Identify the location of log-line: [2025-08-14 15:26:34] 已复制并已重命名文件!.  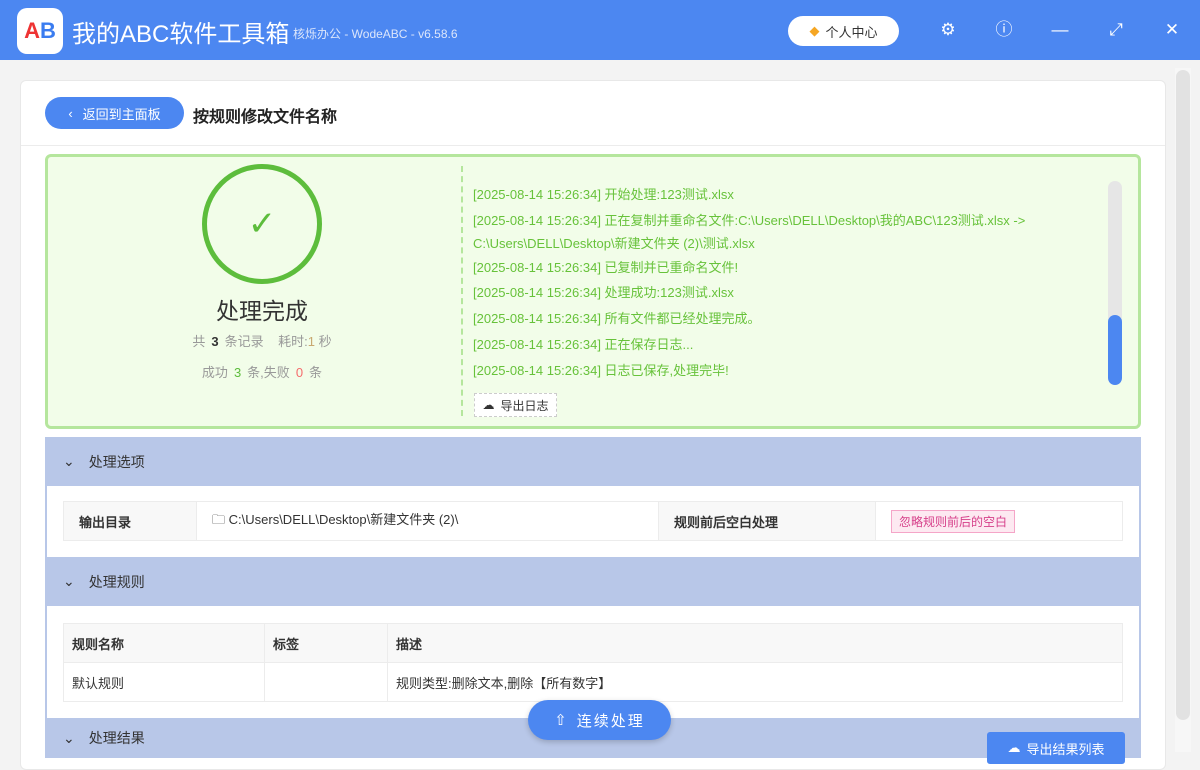
(606, 267).